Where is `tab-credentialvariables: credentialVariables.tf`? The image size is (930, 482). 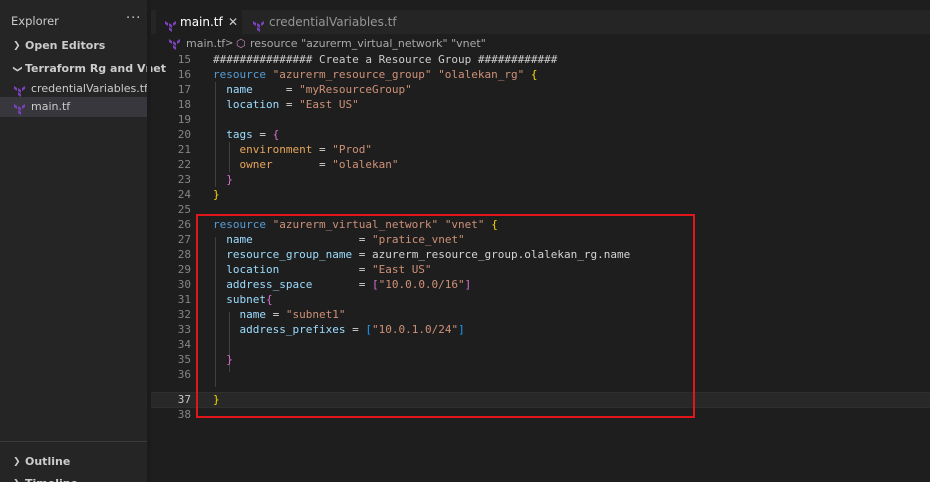 tab-credentialvariables: credentialVariables.tf is located at coordinates (328, 22).